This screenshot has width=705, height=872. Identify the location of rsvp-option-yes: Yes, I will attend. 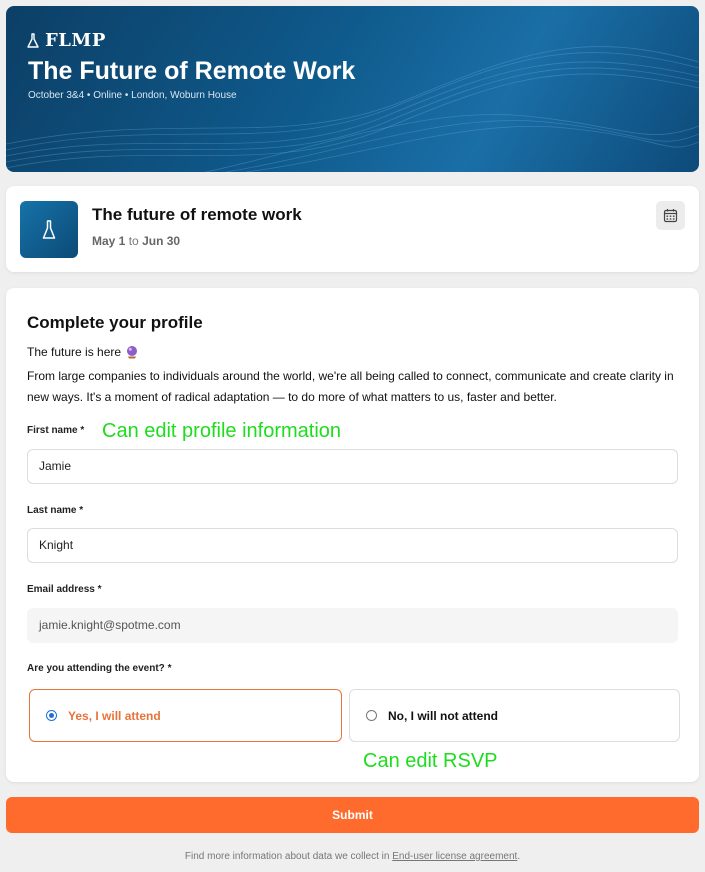
(185, 715).